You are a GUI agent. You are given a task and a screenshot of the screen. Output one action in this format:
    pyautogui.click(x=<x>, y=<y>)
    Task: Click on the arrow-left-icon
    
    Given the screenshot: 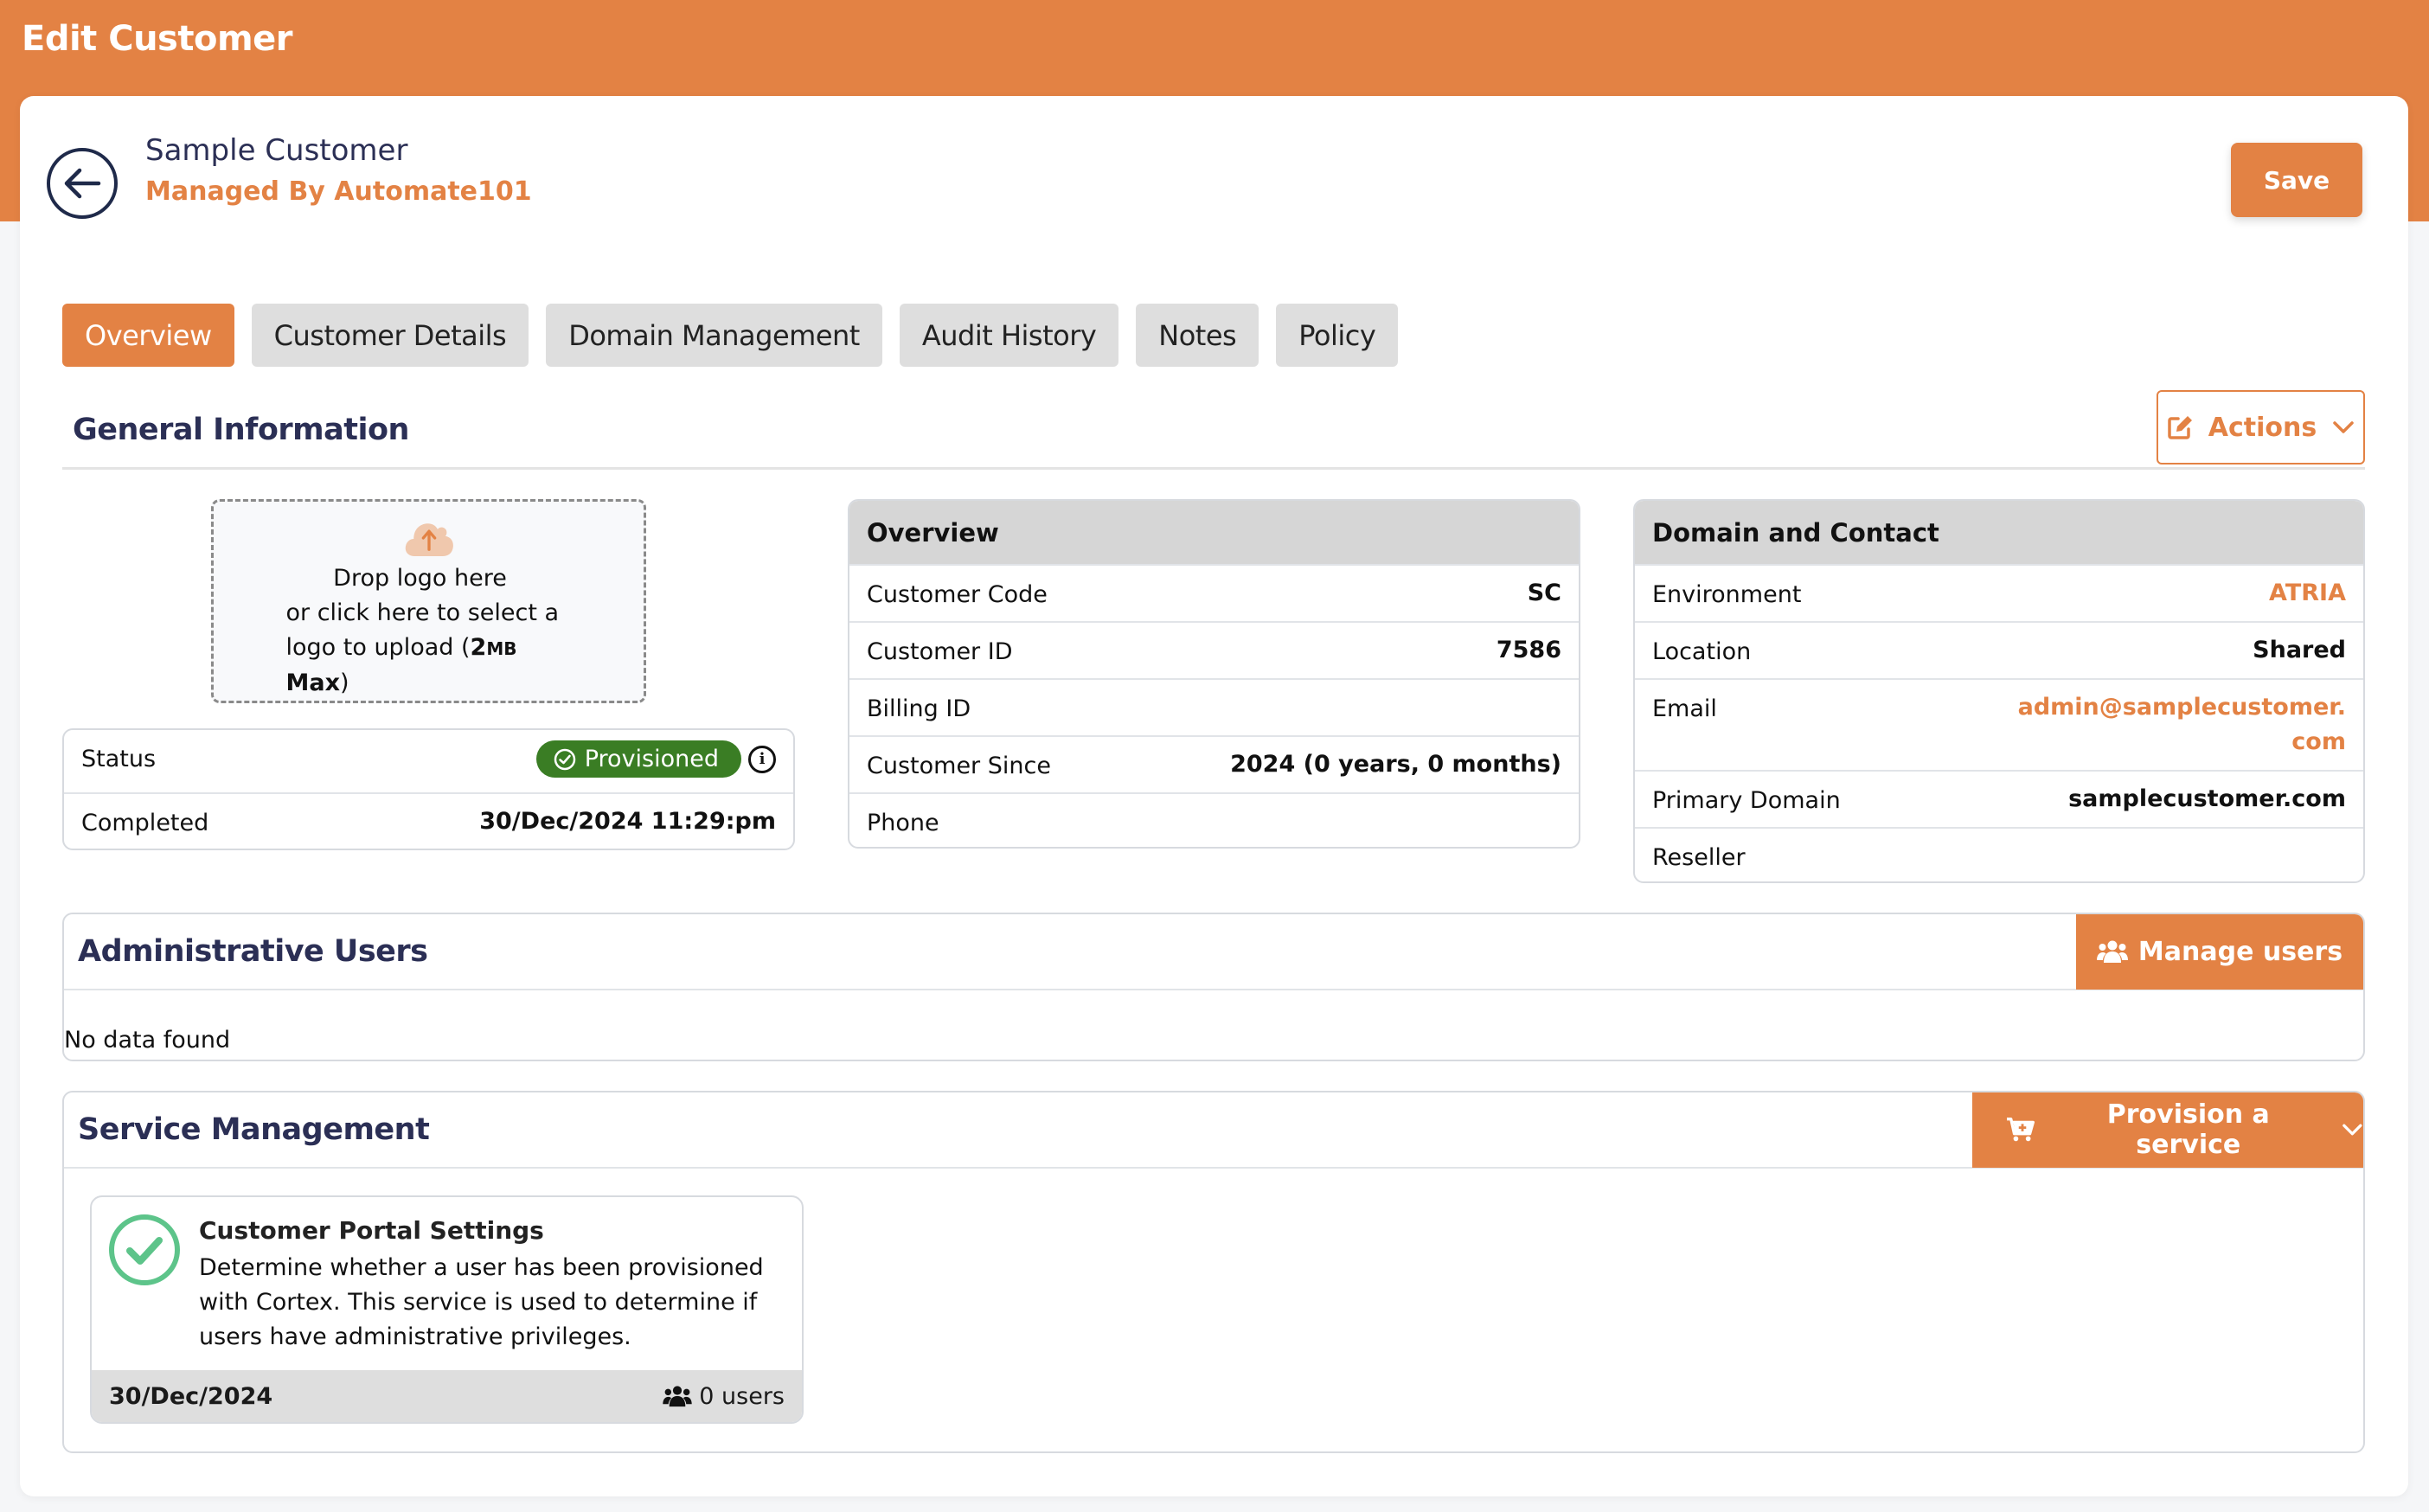 What is the action you would take?
    pyautogui.click(x=82, y=183)
    